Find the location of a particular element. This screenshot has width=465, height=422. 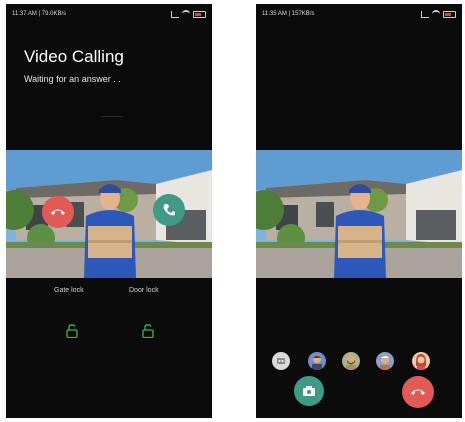

accept-call-button is located at coordinates (169, 210).